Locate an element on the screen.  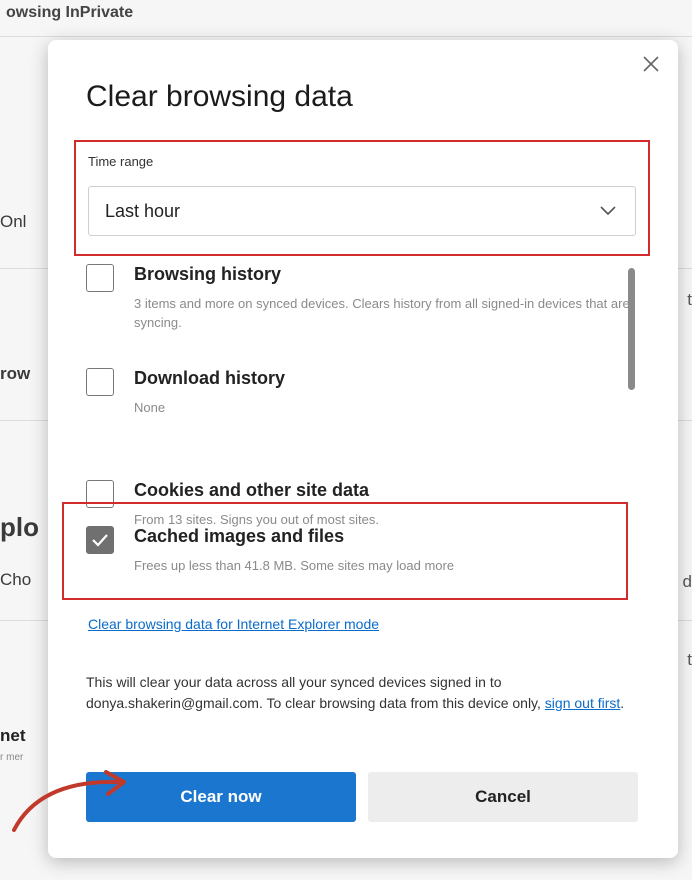
annotation-arrow-icon is located at coordinates (69, 801).